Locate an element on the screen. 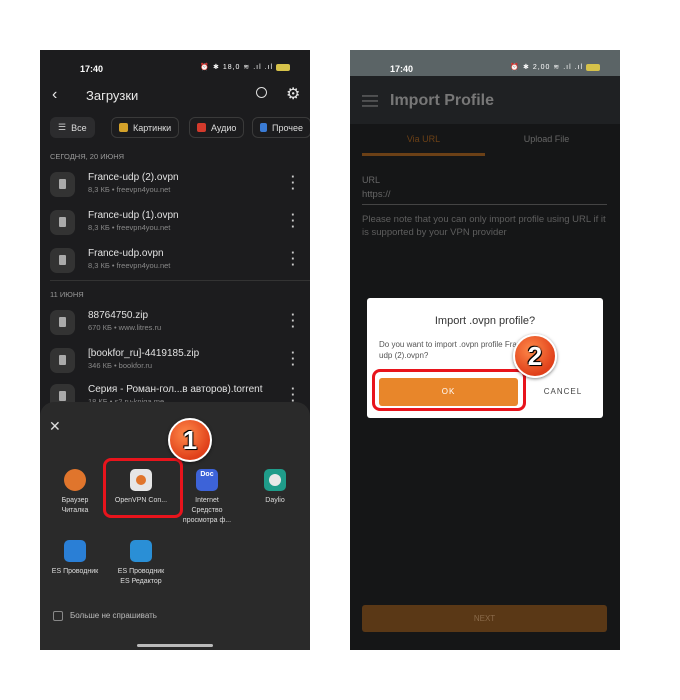 This screenshot has width=680, height=700. chip-audio: Аудио is located at coordinates (217, 127).